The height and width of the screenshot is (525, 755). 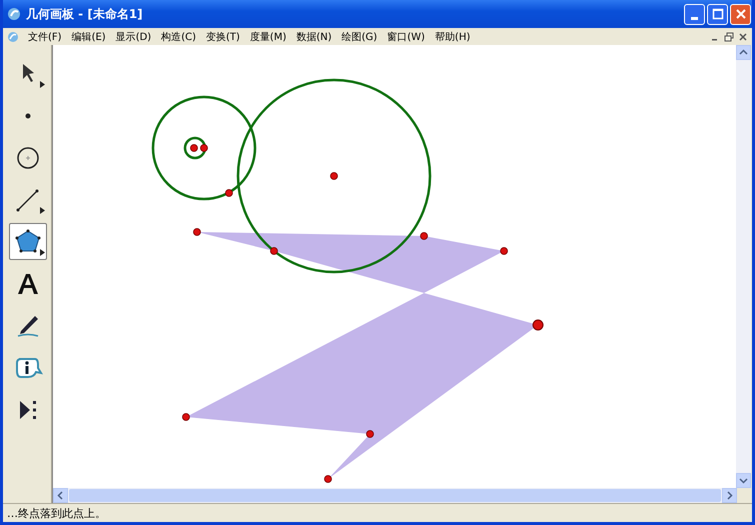 I want to click on polygon-tool-button, so click(x=28, y=241).